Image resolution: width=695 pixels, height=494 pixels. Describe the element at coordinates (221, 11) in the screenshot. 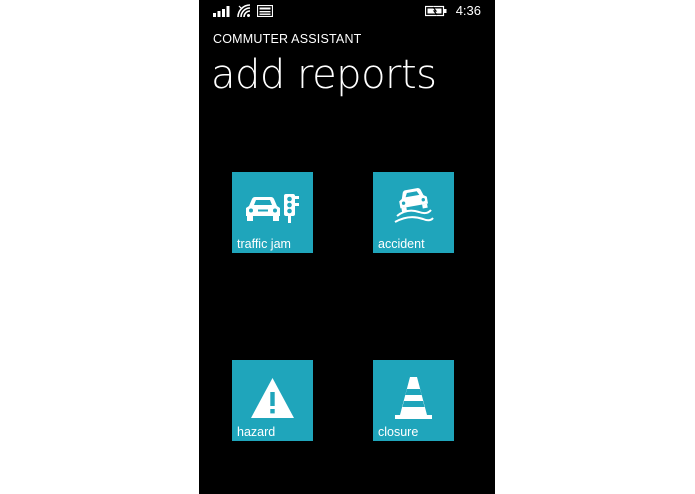

I see `signal-icon` at that location.